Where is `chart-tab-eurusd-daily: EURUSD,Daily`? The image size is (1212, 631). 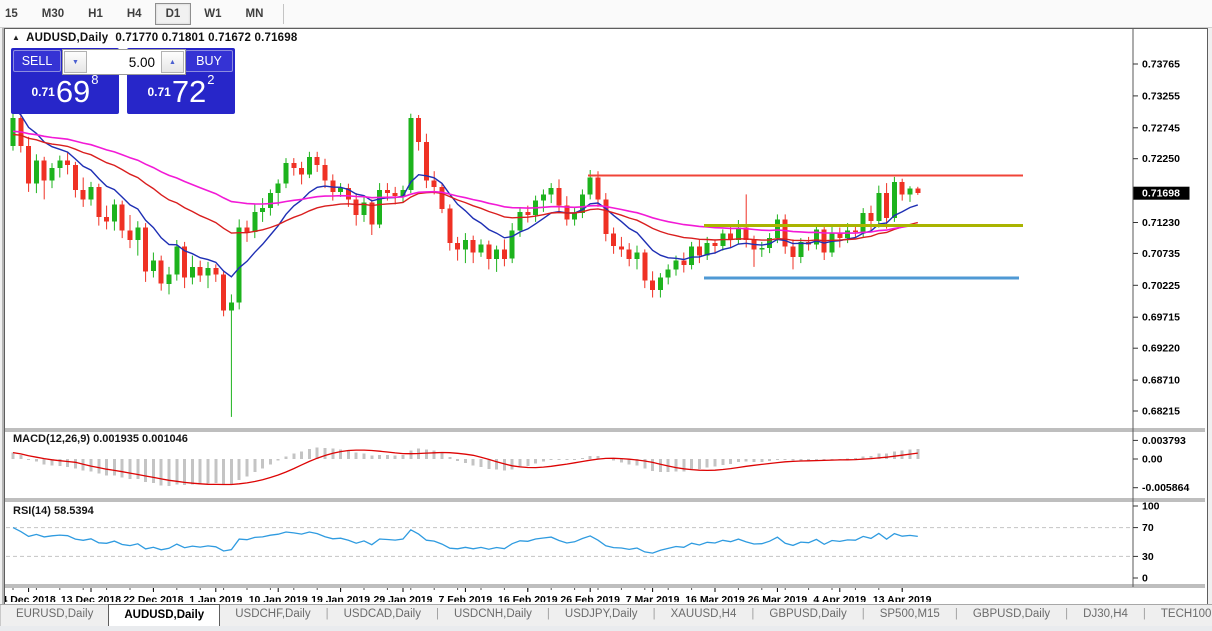 chart-tab-eurusd-daily: EURUSD,Daily is located at coordinates (54, 615).